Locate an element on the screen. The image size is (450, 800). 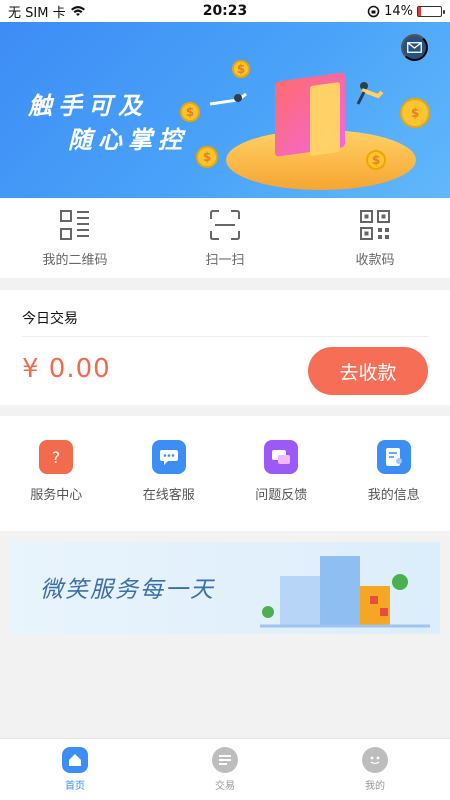
service-item-online-support: 在线客服 is located at coordinates (169, 473).